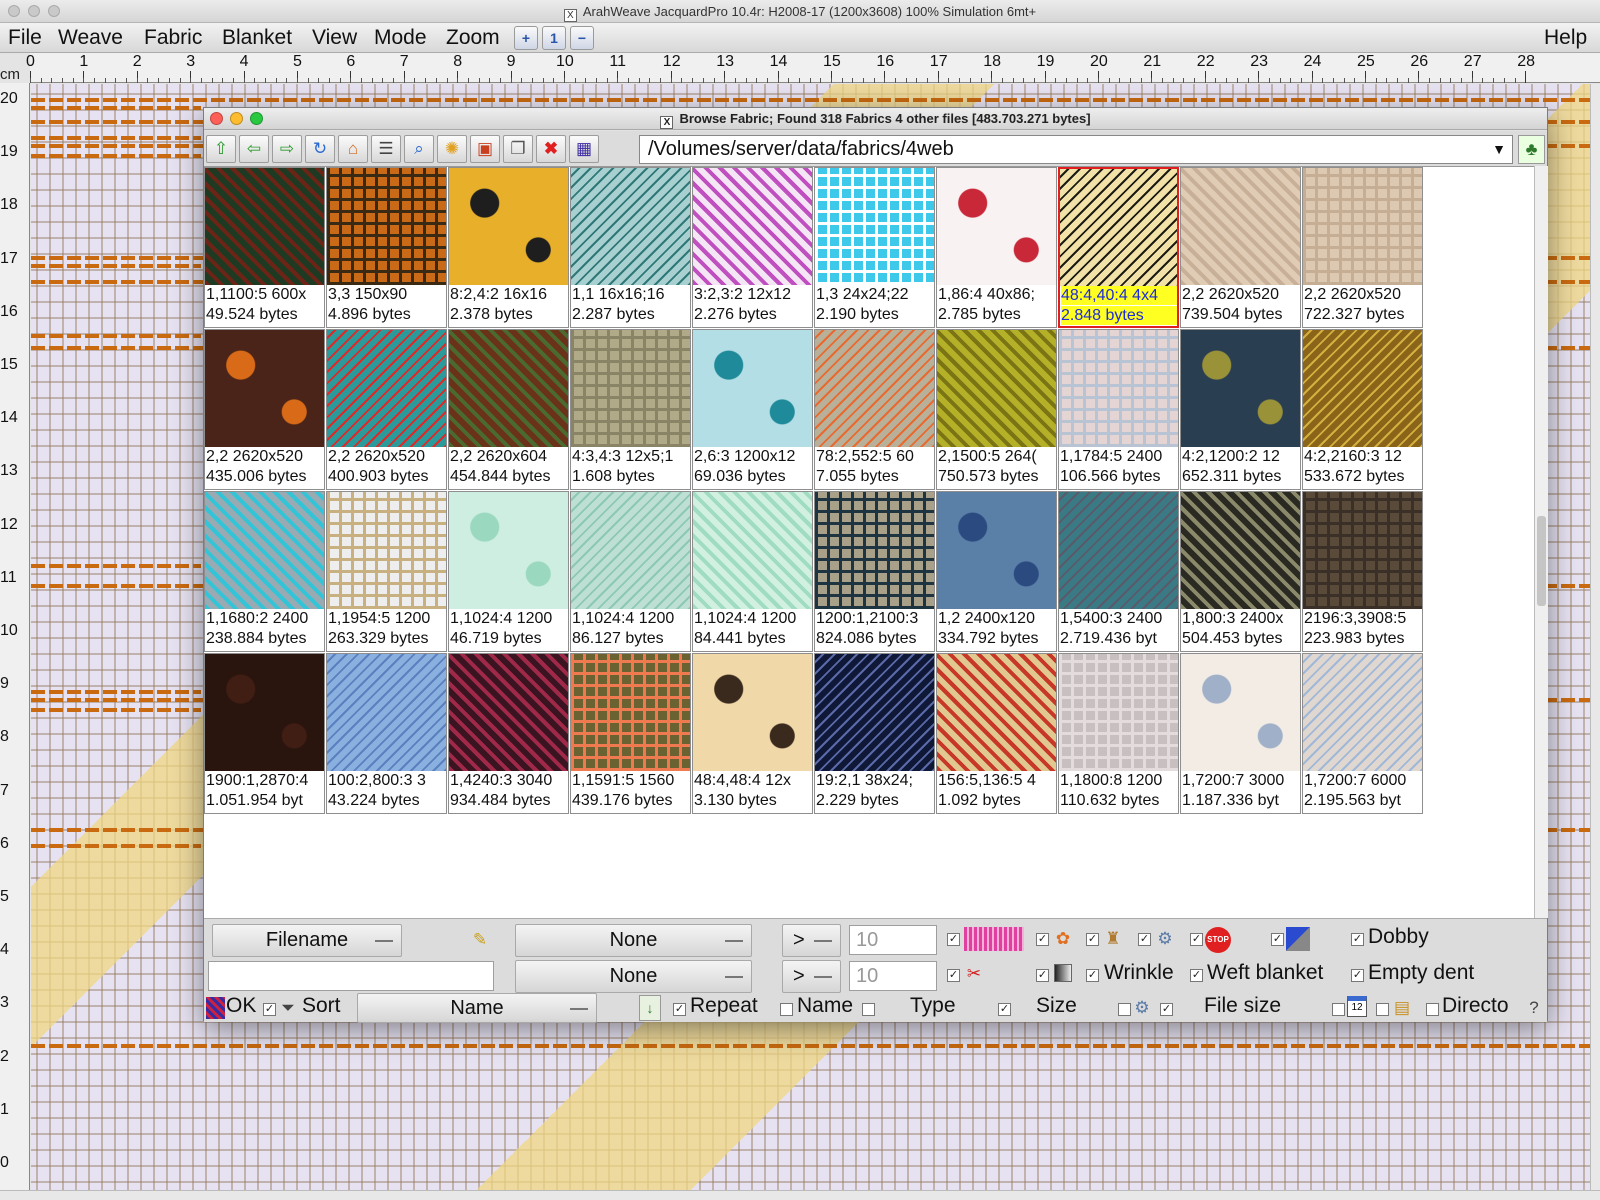 Image resolution: width=1600 pixels, height=1200 pixels. Describe the element at coordinates (874, 409) in the screenshot. I see `fabric-thumbnail: 78:2,552:5 60 7.055 bytes` at that location.